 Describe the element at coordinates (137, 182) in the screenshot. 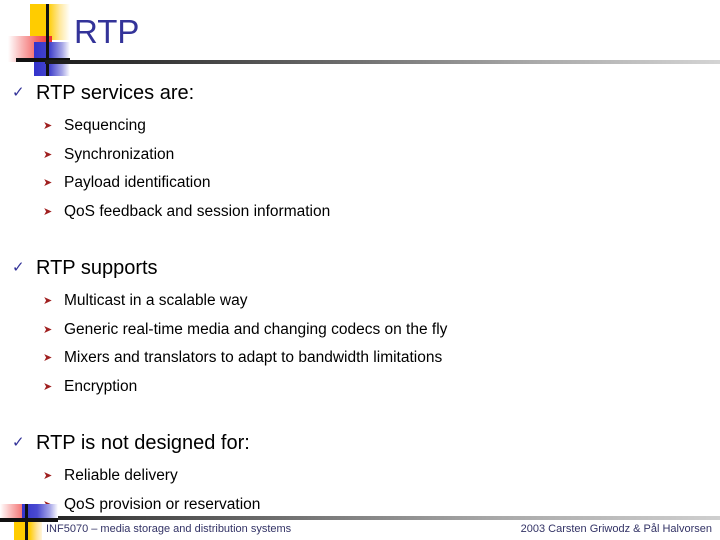

I see `bullet-level2-label: Payload identification` at that location.